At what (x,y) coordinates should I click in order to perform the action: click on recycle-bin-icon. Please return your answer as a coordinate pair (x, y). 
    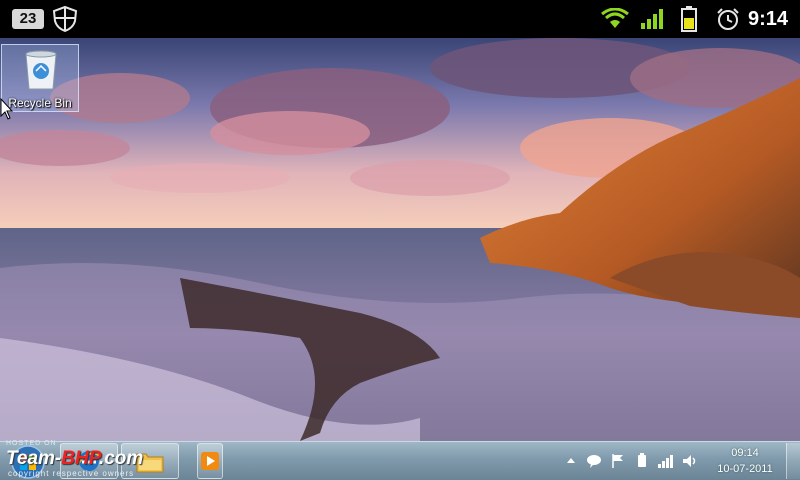
    Looking at the image, I should click on (41, 70).